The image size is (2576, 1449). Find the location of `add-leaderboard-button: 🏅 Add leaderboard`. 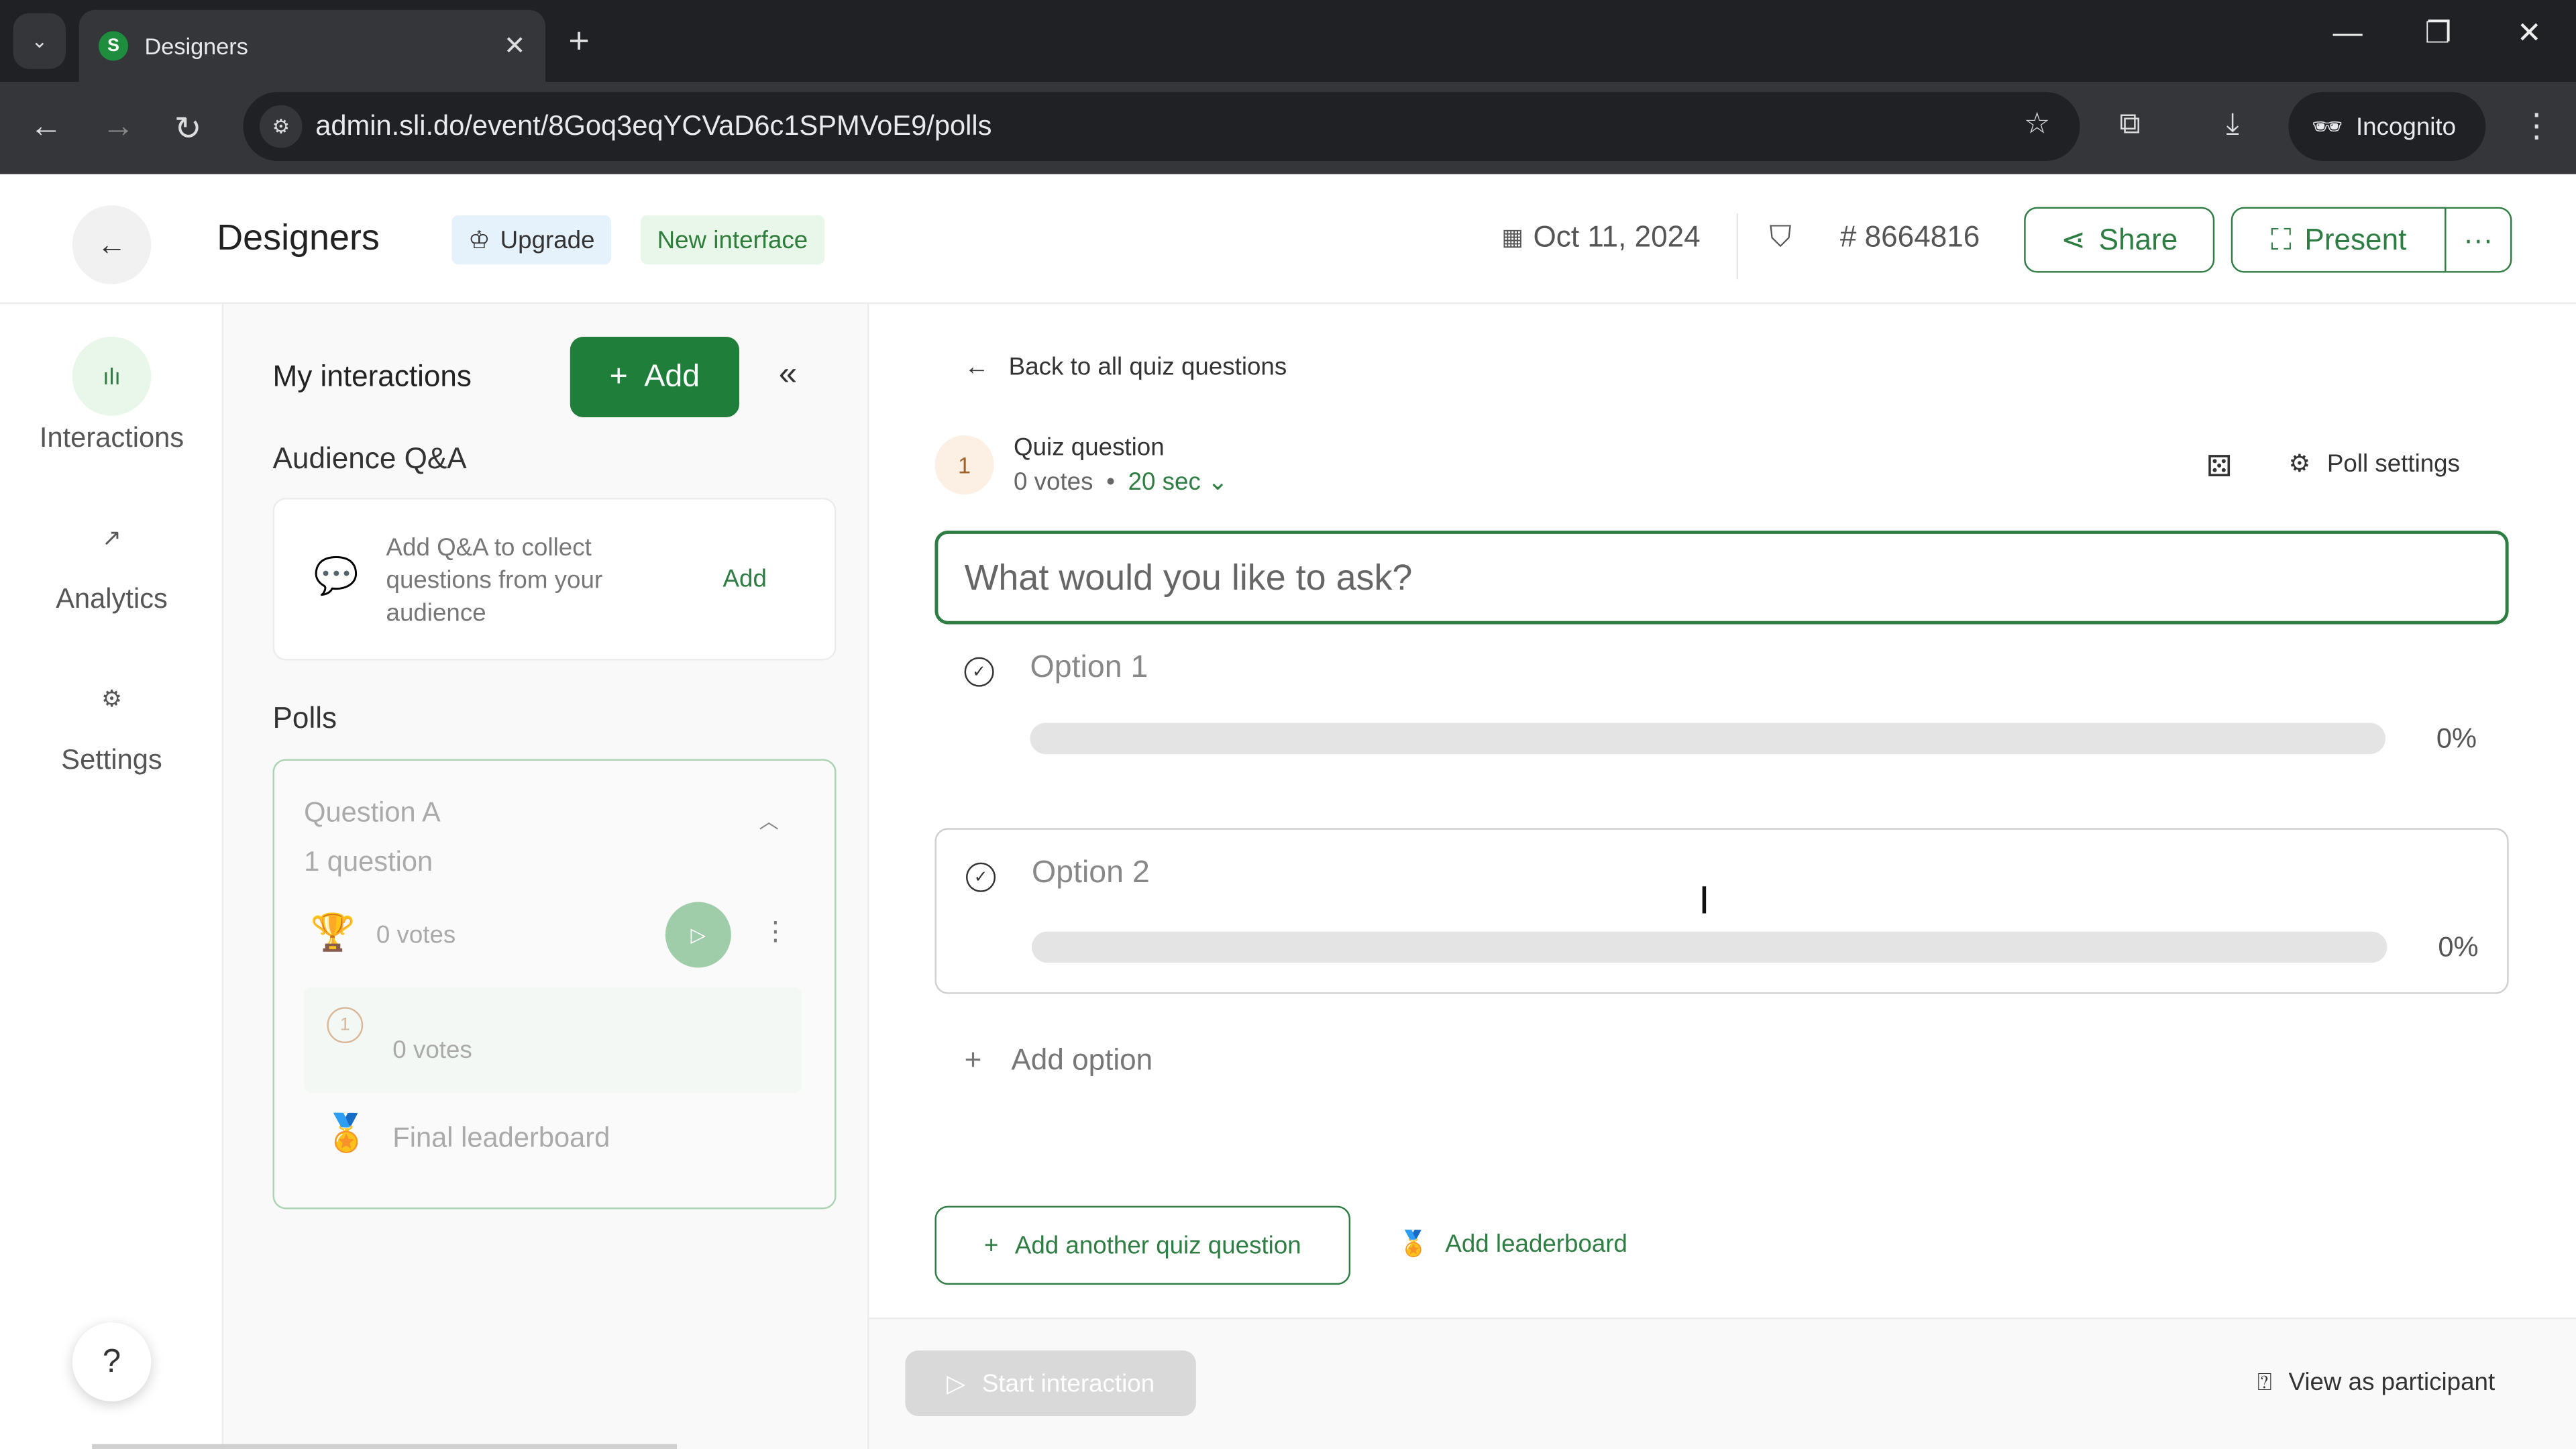

add-leaderboard-button: 🏅 Add leaderboard is located at coordinates (1512, 1243).